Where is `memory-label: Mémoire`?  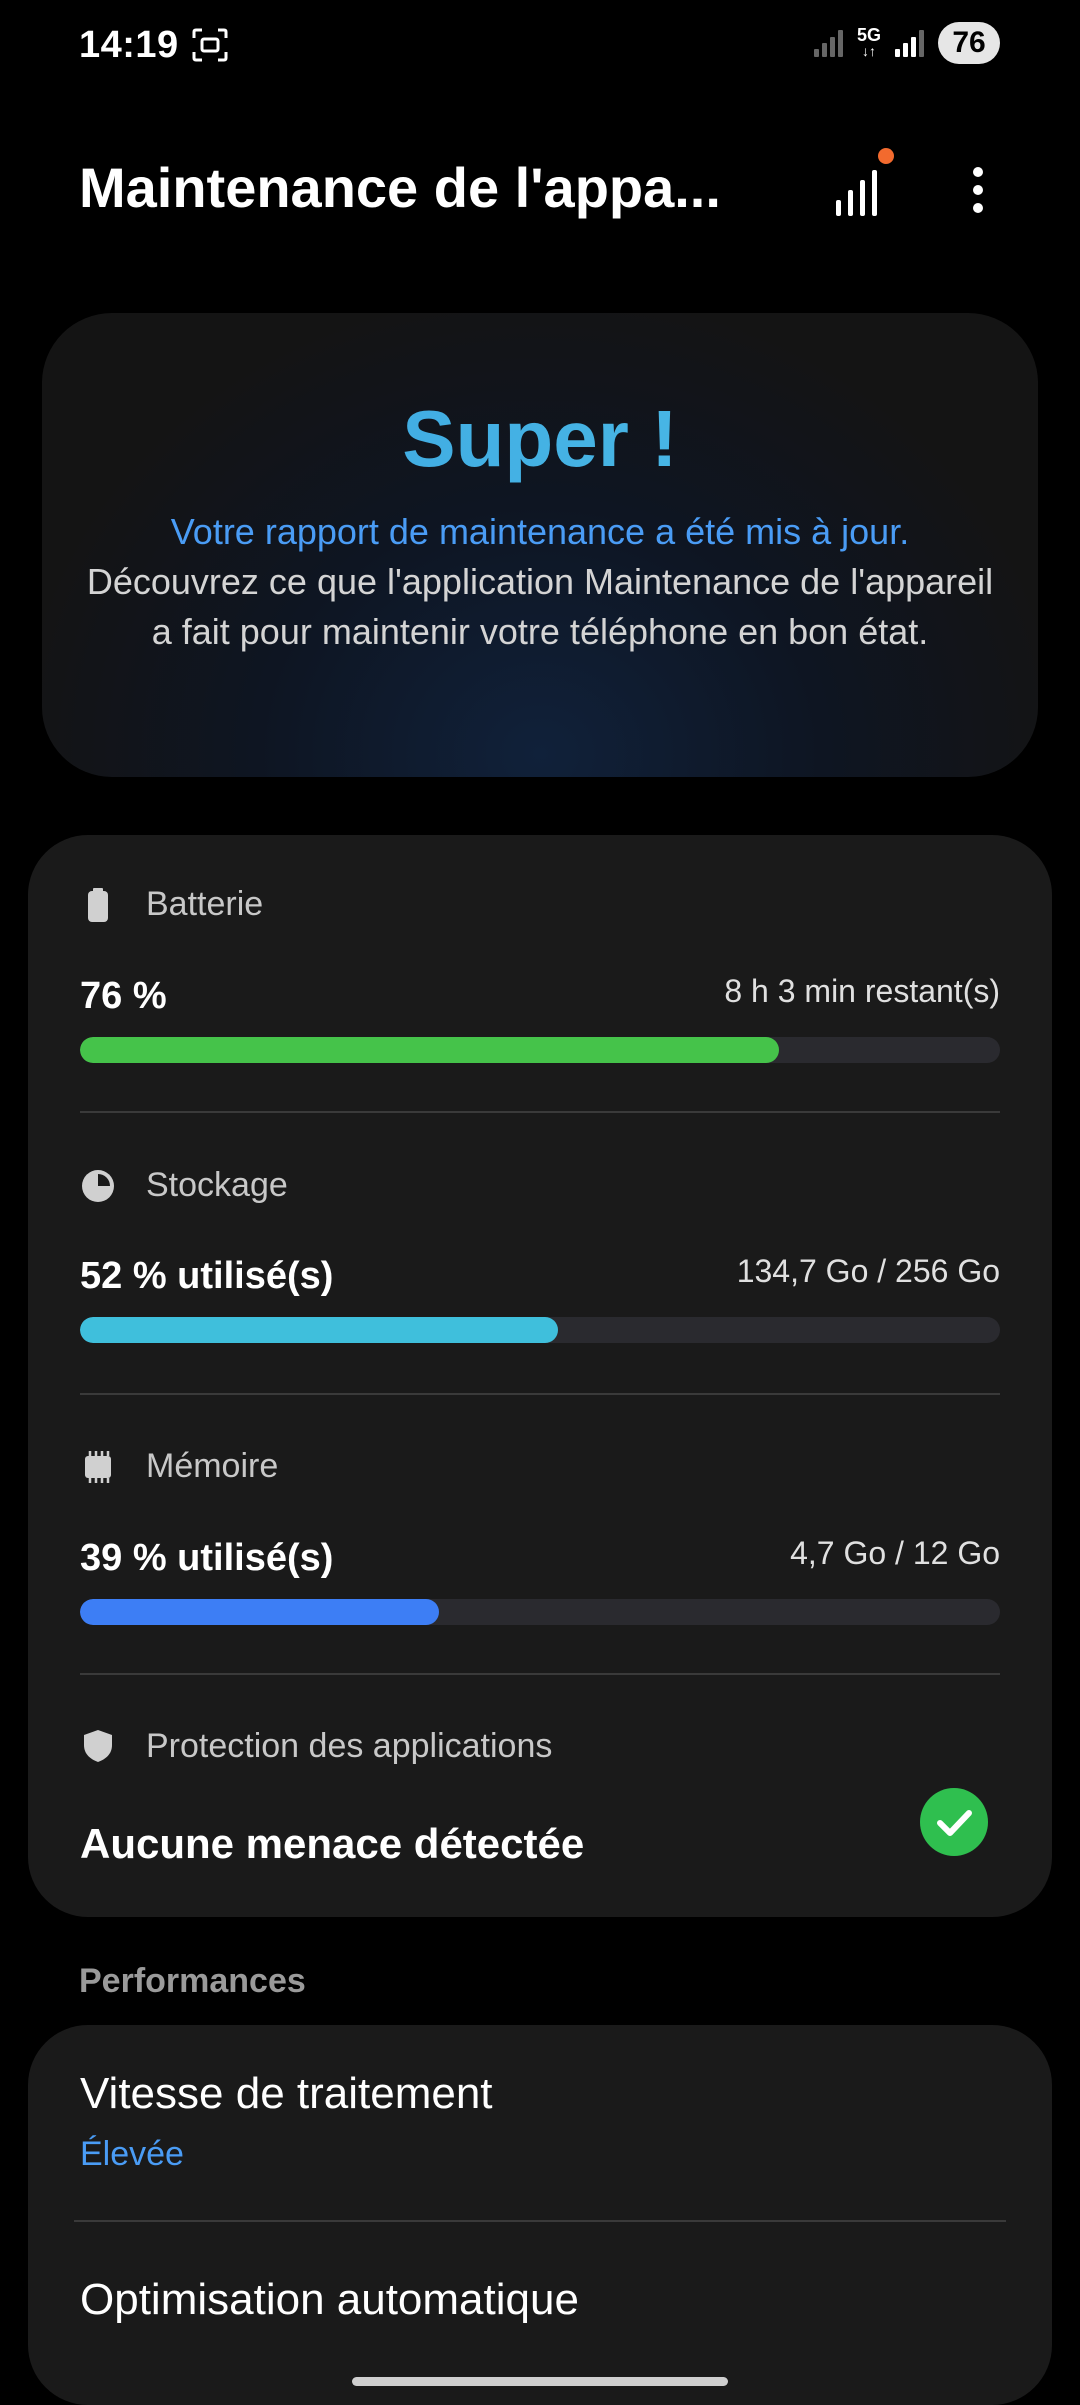 memory-label: Mémoire is located at coordinates (212, 1466).